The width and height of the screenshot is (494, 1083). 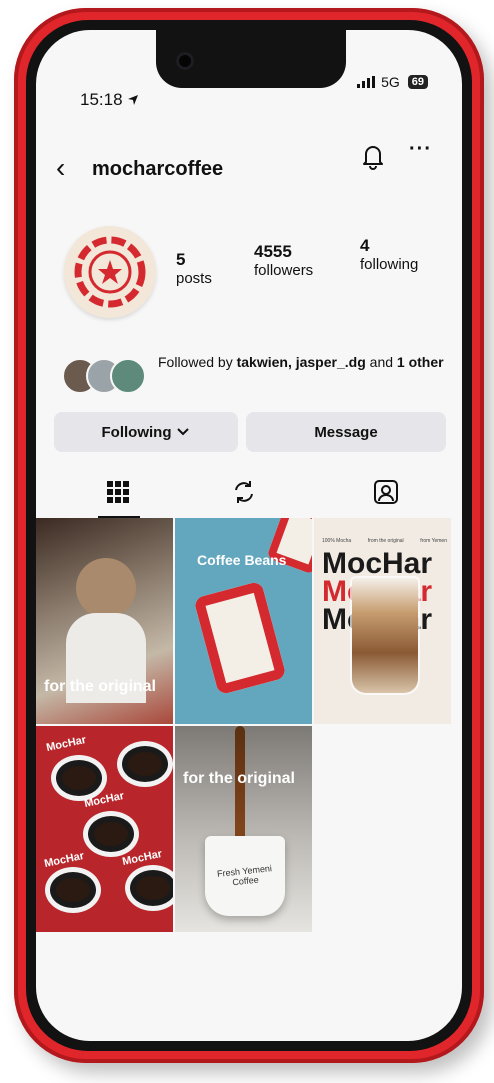 What do you see at coordinates (385, 635) in the screenshot?
I see `iced-coffee-glass` at bounding box center [385, 635].